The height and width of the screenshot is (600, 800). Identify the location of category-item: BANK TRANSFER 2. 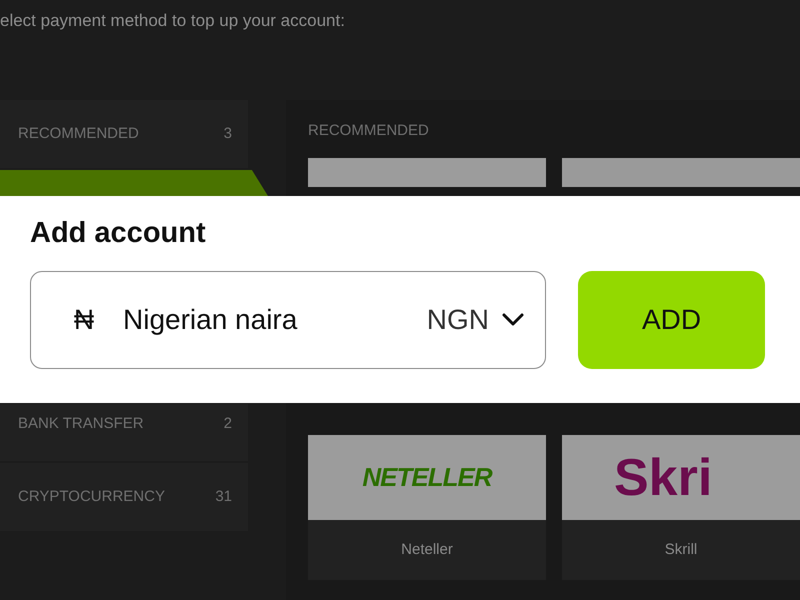
(124, 432).